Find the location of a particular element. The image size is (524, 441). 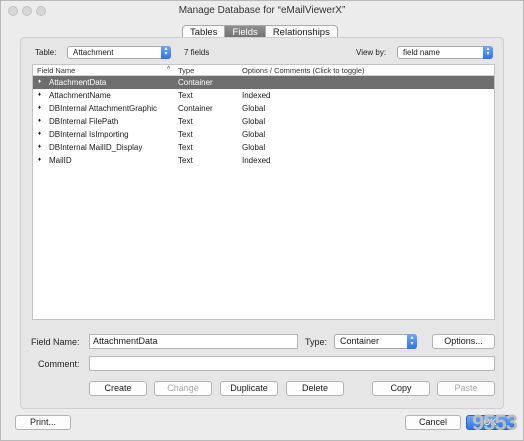

view-by-label: View by: is located at coordinates (371, 52).